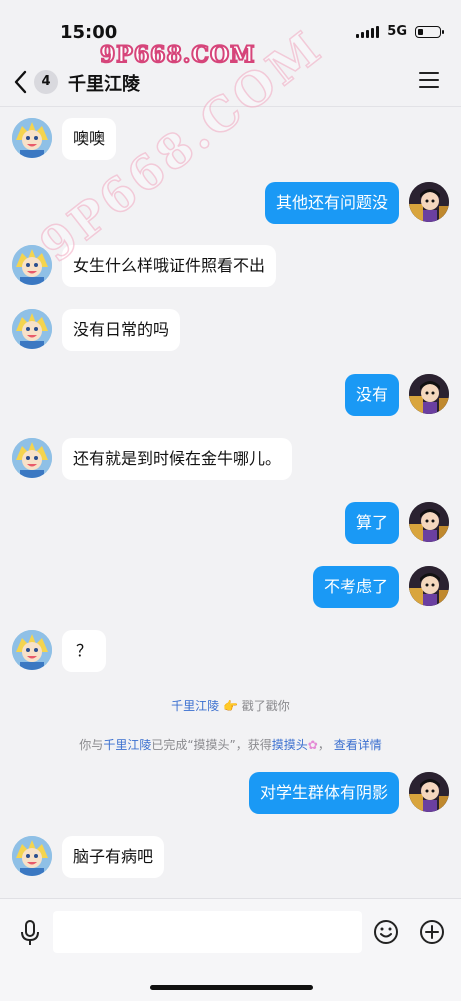  I want to click on interaction-notice: 你与千里江陵已完成“摸摸头”，获得摸摸头✿， 查看详情, so click(230, 744).